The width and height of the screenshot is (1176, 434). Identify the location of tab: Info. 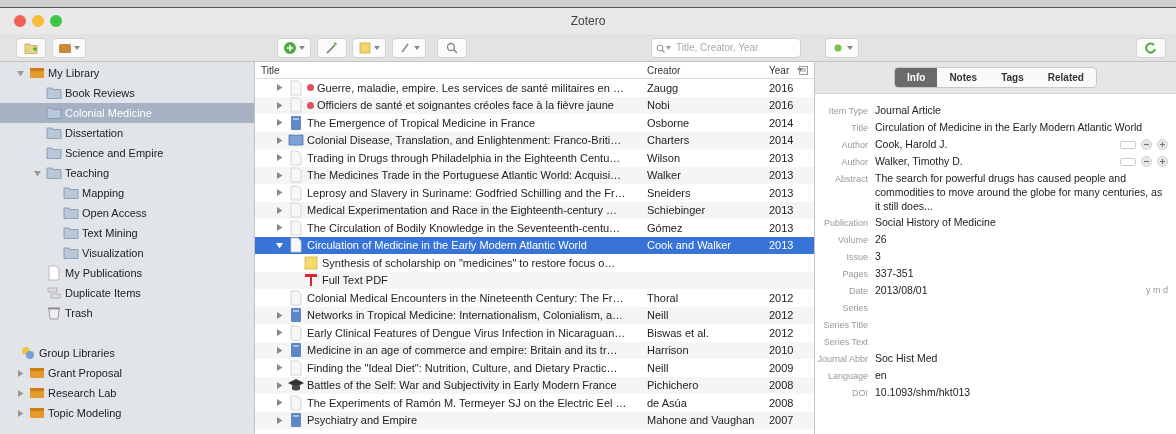
(916, 77).